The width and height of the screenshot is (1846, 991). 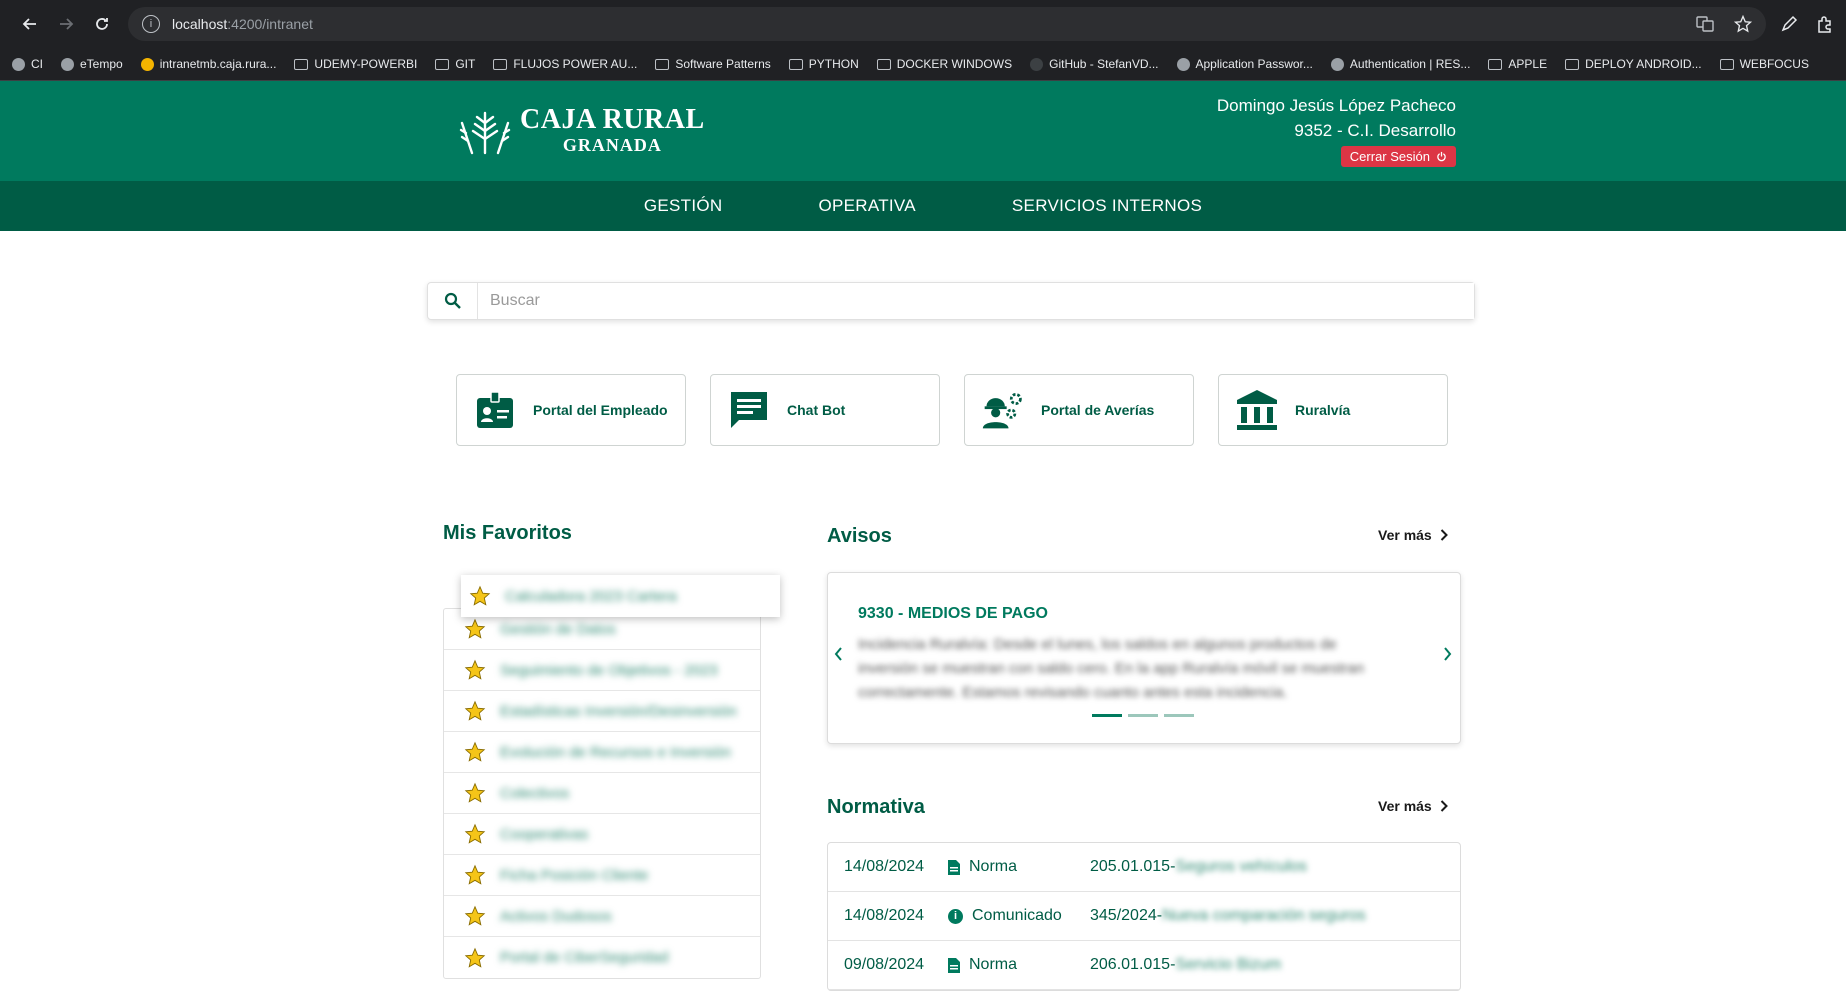 What do you see at coordinates (535, 793) in the screenshot?
I see `favorite-label: Colectivos` at bounding box center [535, 793].